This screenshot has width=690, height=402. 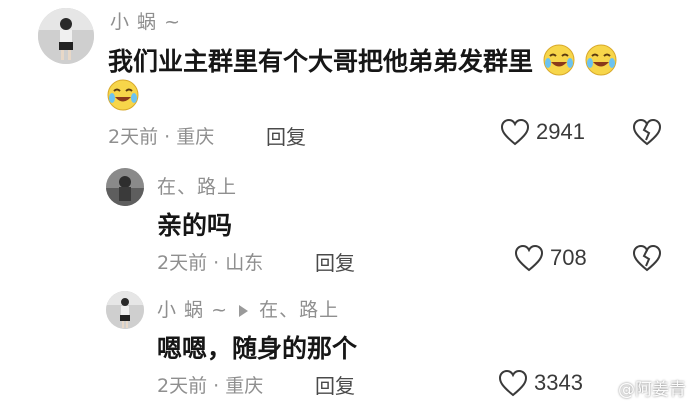 I want to click on comment-text: 亲的吗, so click(x=195, y=225).